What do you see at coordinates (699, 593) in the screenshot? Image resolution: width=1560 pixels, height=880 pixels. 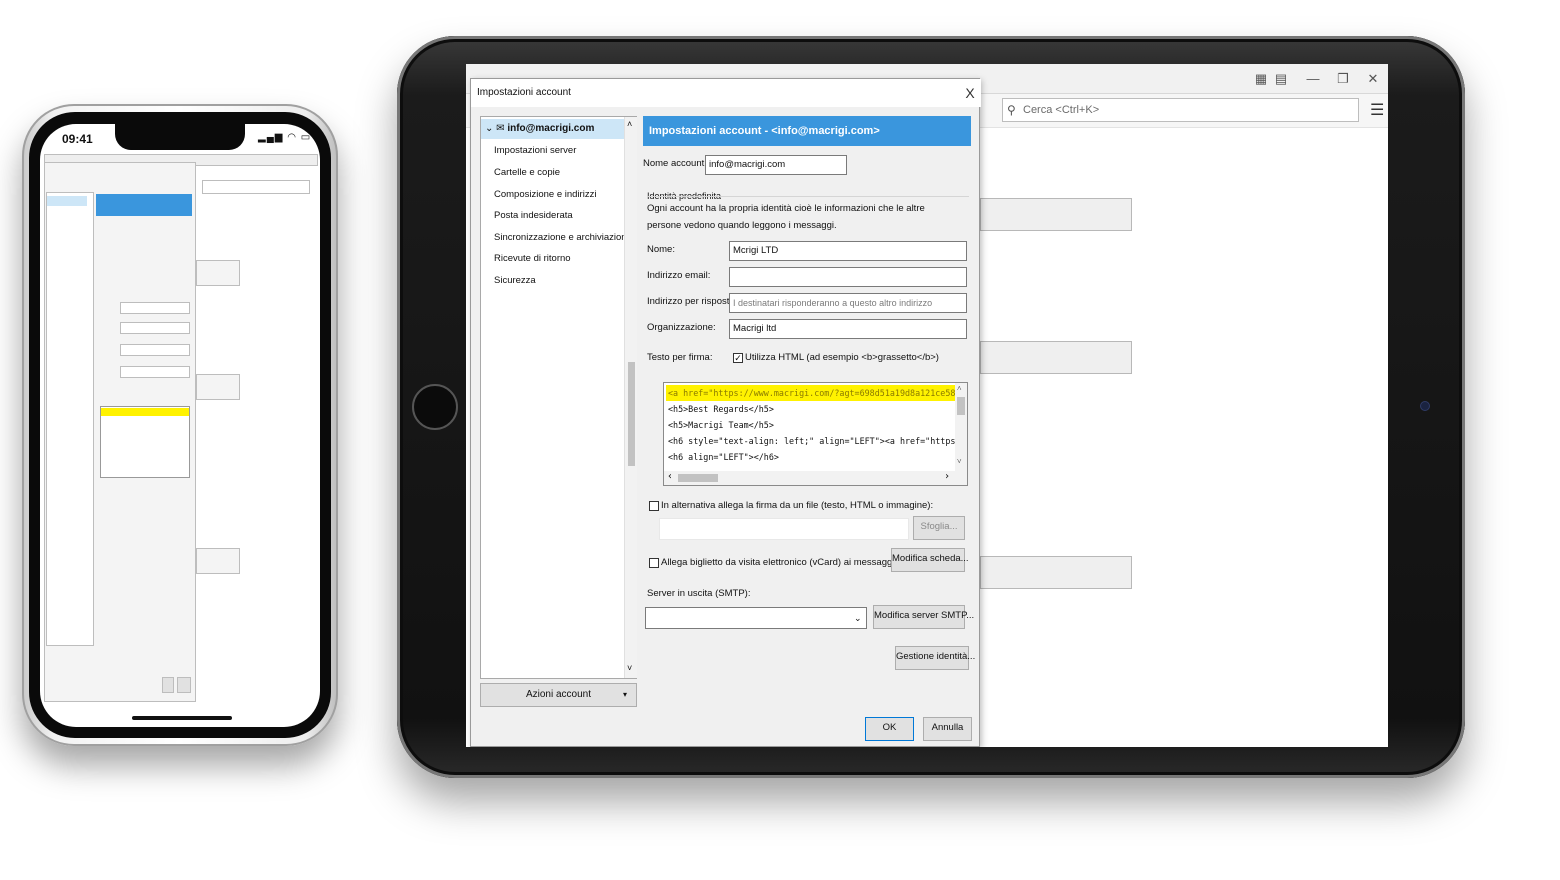 I see `smtp-label: Server in uscita (SMTP):` at bounding box center [699, 593].